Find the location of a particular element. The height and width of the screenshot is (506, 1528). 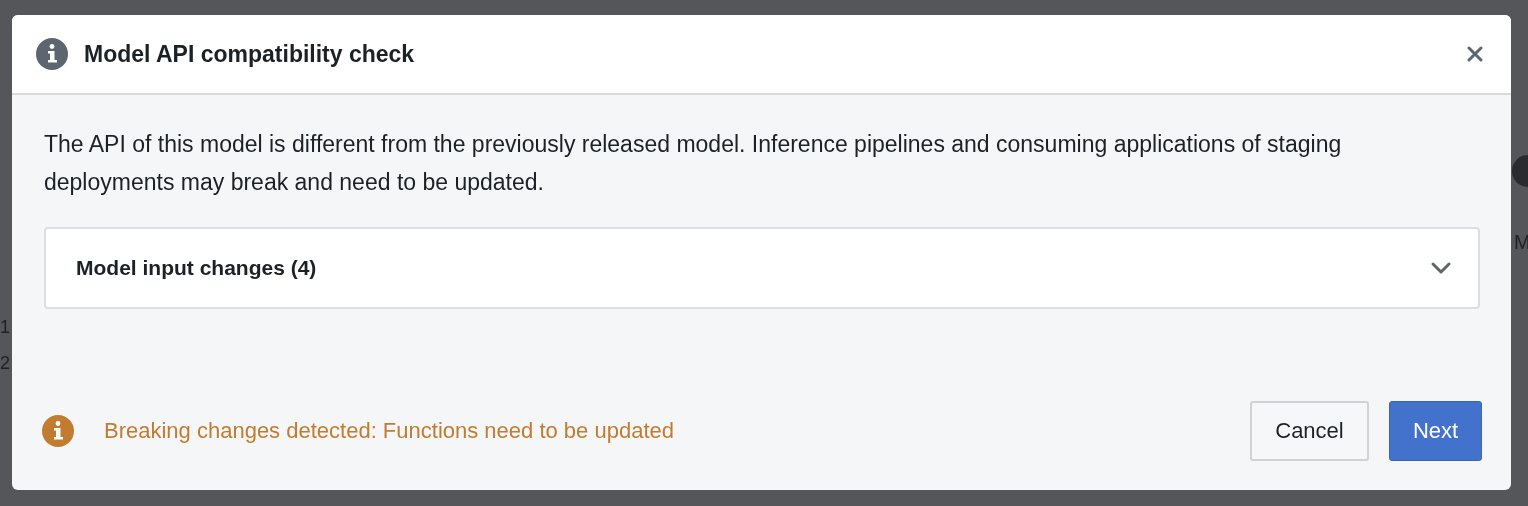

info-icon is located at coordinates (52, 54).